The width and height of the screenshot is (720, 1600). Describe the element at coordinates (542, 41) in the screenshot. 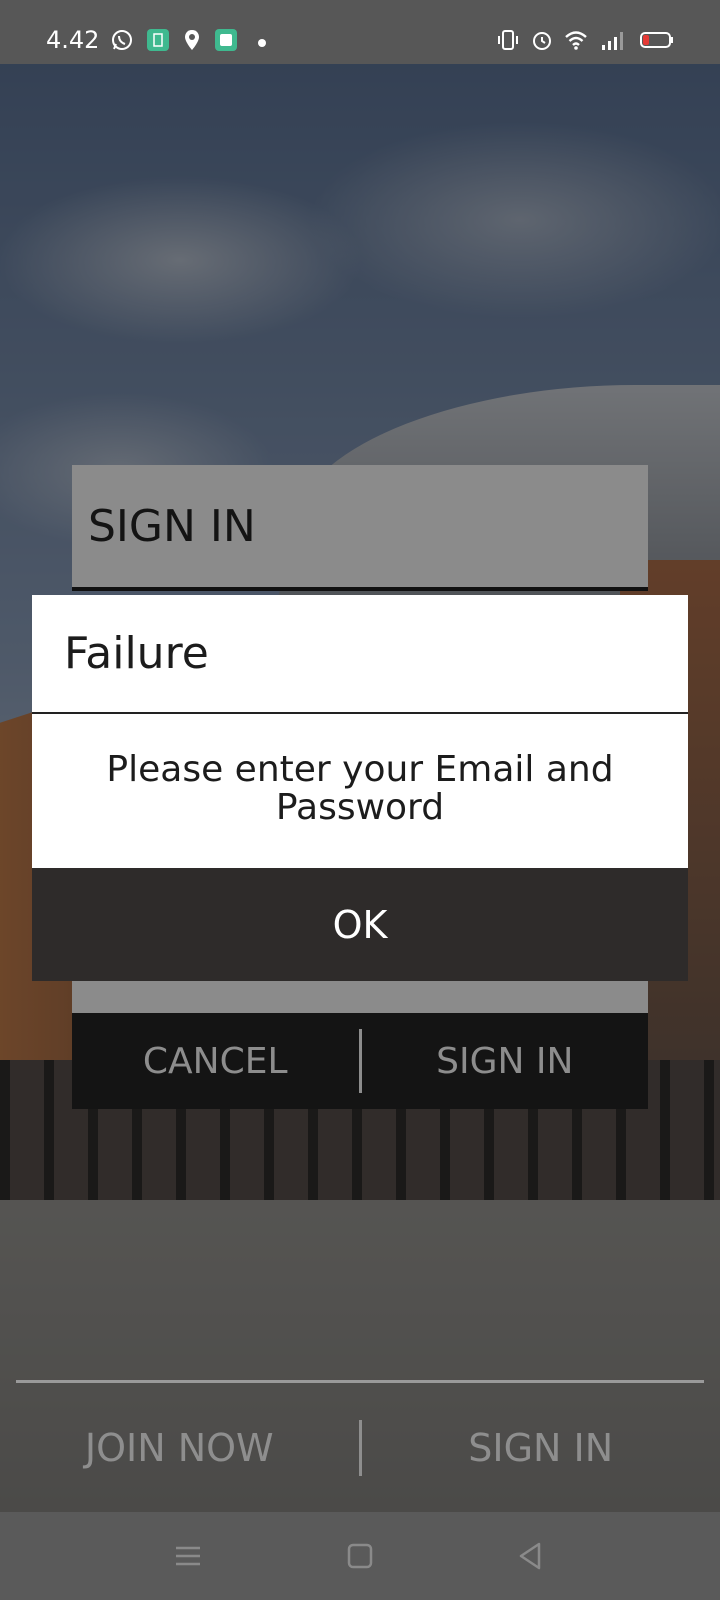

I see `alarm-icon` at that location.